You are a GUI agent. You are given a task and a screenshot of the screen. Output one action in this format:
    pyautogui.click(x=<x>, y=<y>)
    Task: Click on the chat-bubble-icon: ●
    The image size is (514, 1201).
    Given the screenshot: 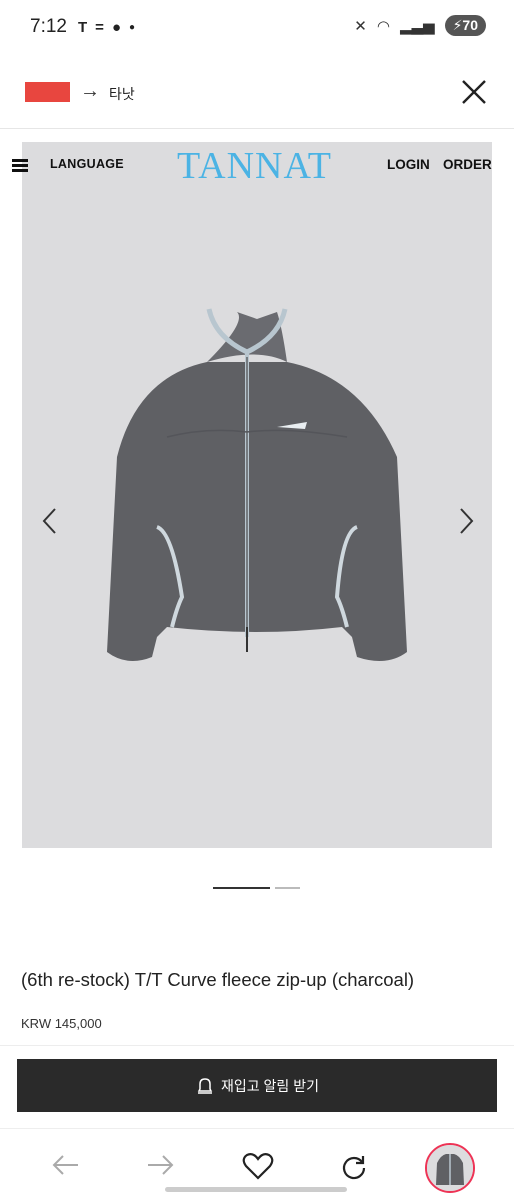 What is the action you would take?
    pyautogui.click(x=116, y=27)
    